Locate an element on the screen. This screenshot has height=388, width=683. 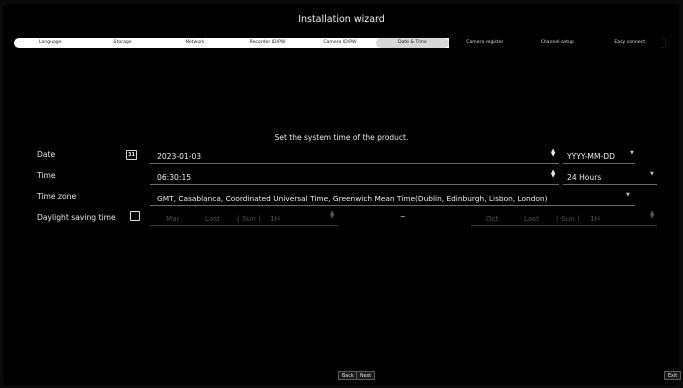
time-label: Time is located at coordinates (46, 175).